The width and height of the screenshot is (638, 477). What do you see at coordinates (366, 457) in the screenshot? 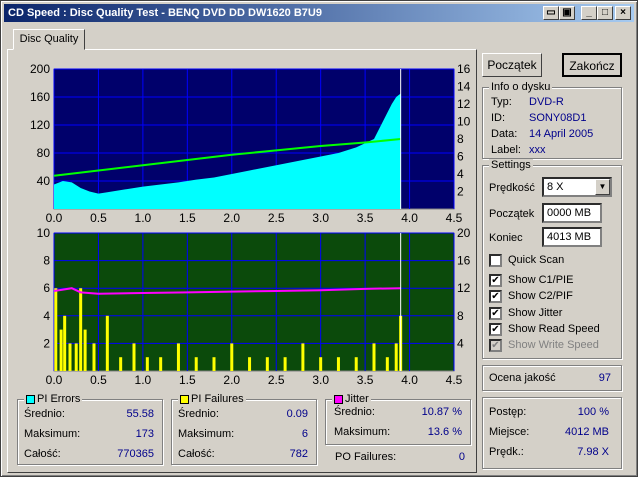
I see `po-failures-label: PO Failures:` at bounding box center [366, 457].